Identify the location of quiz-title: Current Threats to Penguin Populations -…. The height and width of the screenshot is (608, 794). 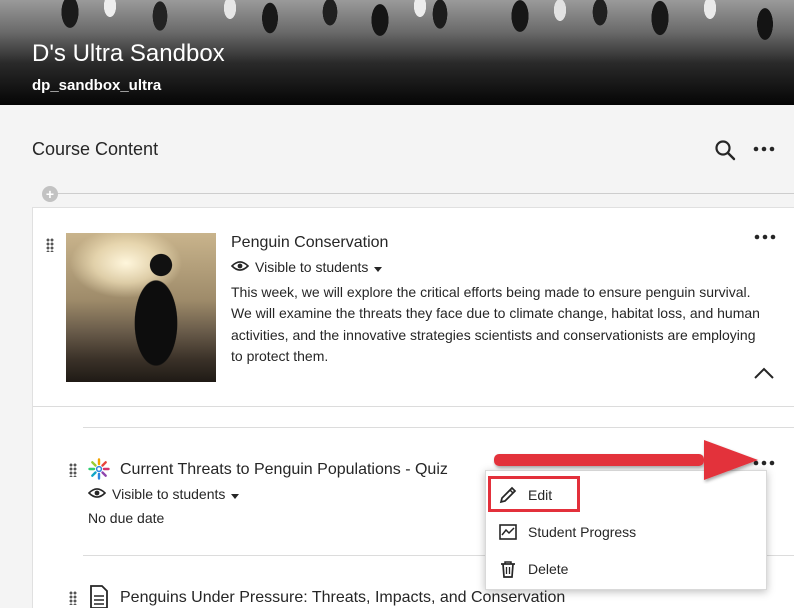
(284, 470).